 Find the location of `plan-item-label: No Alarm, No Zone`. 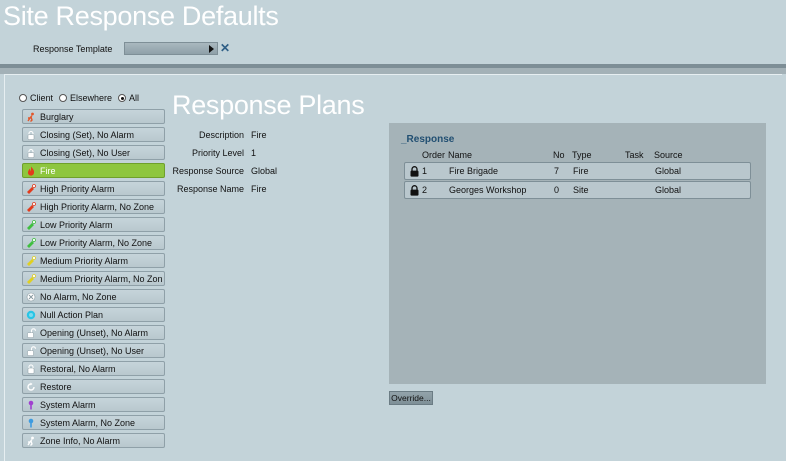

plan-item-label: No Alarm, No Zone is located at coordinates (78, 296).